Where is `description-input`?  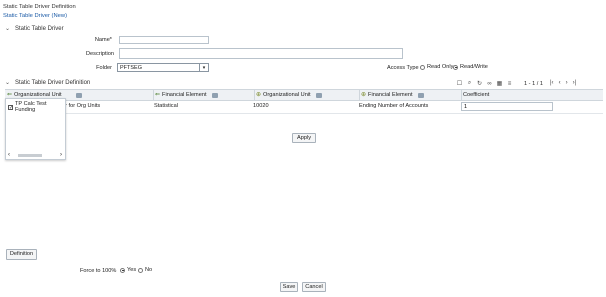 description-input is located at coordinates (261, 53).